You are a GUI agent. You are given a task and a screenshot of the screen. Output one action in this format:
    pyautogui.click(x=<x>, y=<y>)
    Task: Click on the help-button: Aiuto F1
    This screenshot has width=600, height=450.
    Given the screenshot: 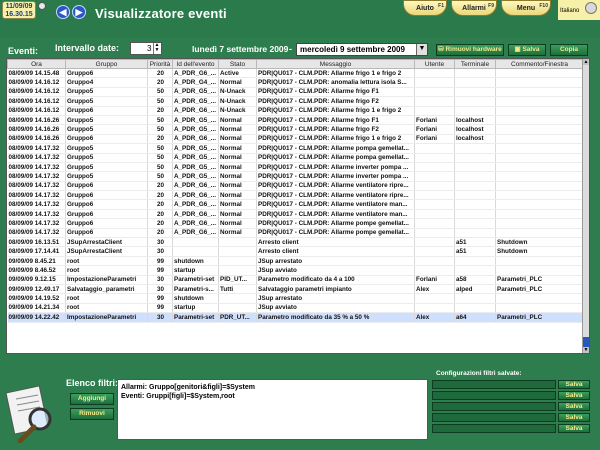 What is the action you would take?
    pyautogui.click(x=425, y=8)
    